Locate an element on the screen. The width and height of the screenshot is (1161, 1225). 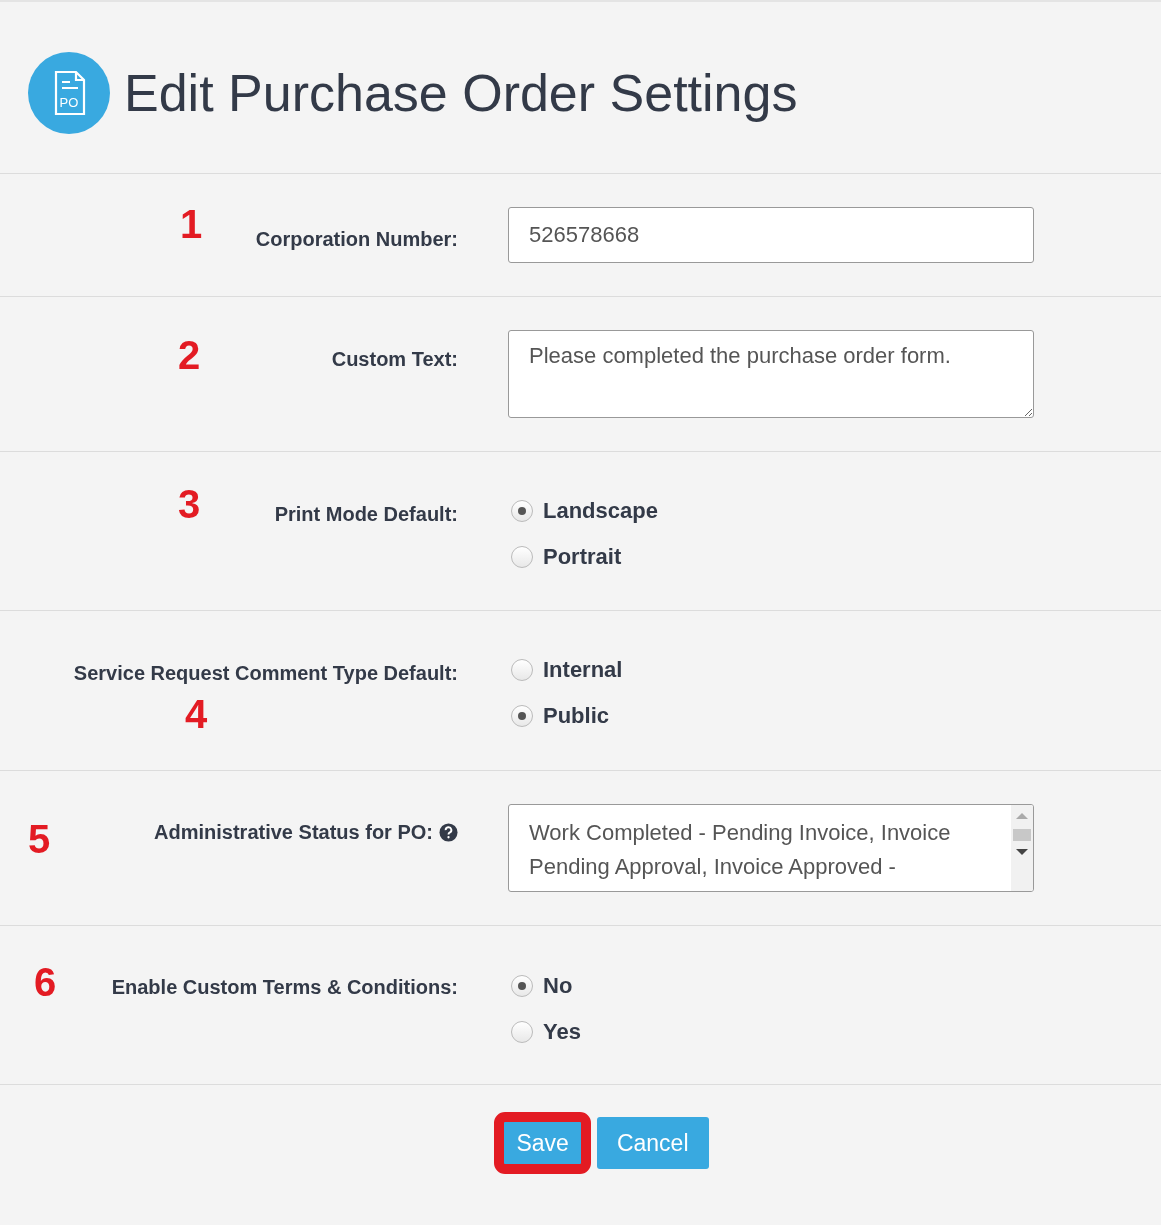
field-label: Administrative Status for PO: is located at coordinates (293, 832).